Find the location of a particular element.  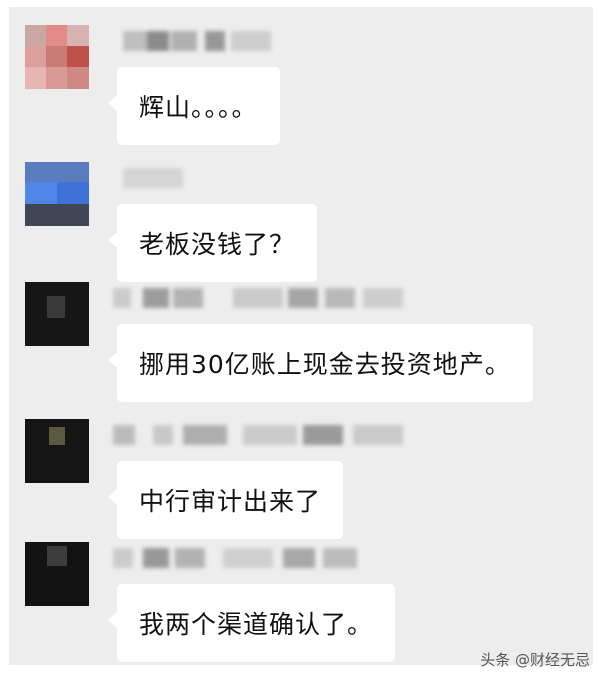

message-text: 辉山。。。。 is located at coordinates (198, 107).